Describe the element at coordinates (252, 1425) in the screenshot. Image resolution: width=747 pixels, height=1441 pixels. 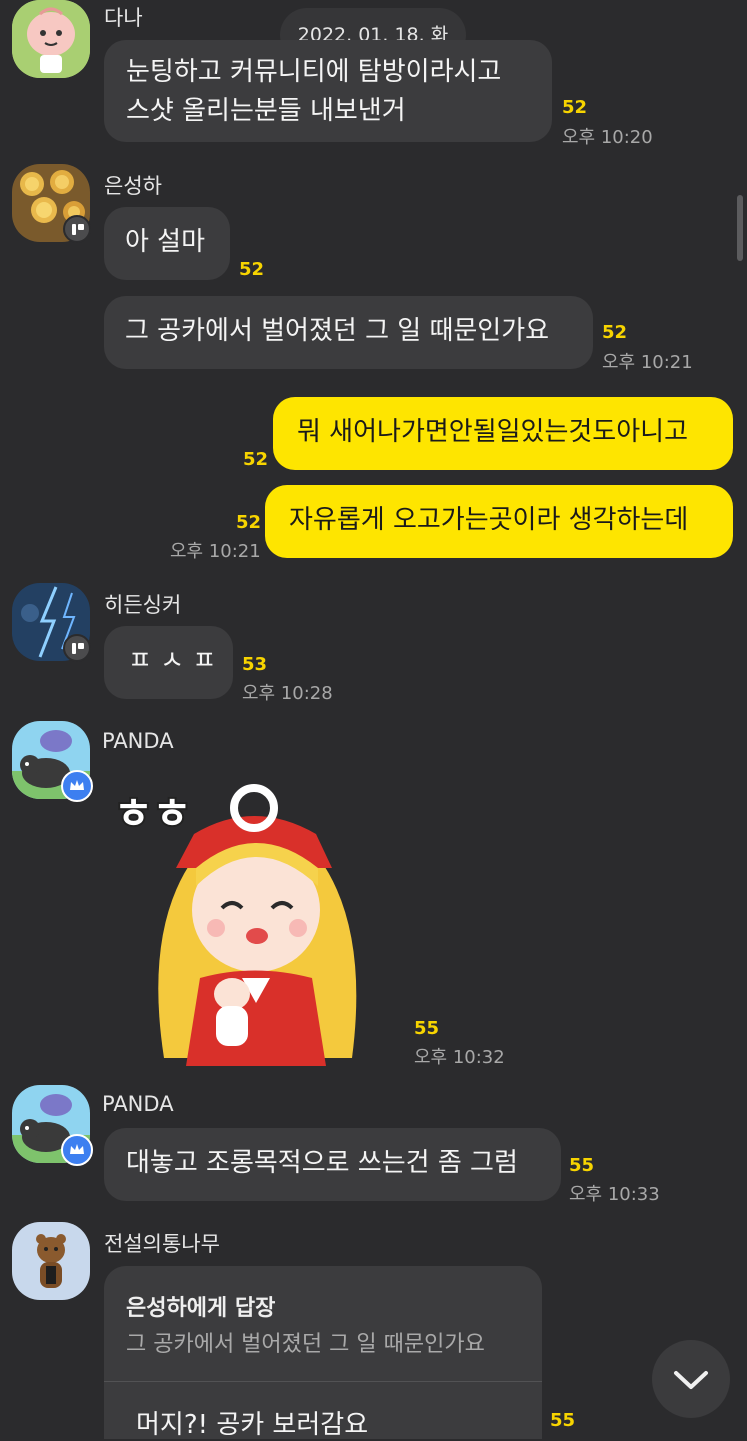
I see `message-text: 머지?! 공카 보러감요` at that location.